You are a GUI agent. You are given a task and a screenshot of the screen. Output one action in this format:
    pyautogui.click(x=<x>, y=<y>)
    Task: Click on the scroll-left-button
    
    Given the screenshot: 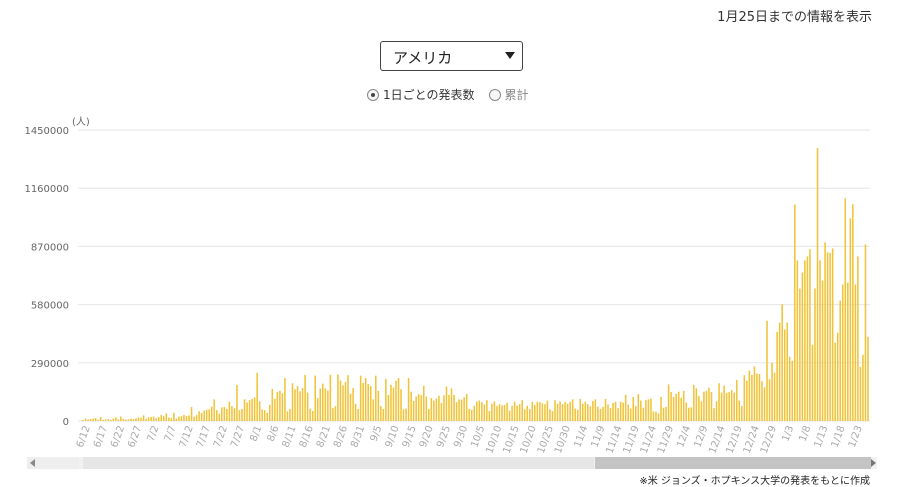 What is the action you would take?
    pyautogui.click(x=53, y=463)
    